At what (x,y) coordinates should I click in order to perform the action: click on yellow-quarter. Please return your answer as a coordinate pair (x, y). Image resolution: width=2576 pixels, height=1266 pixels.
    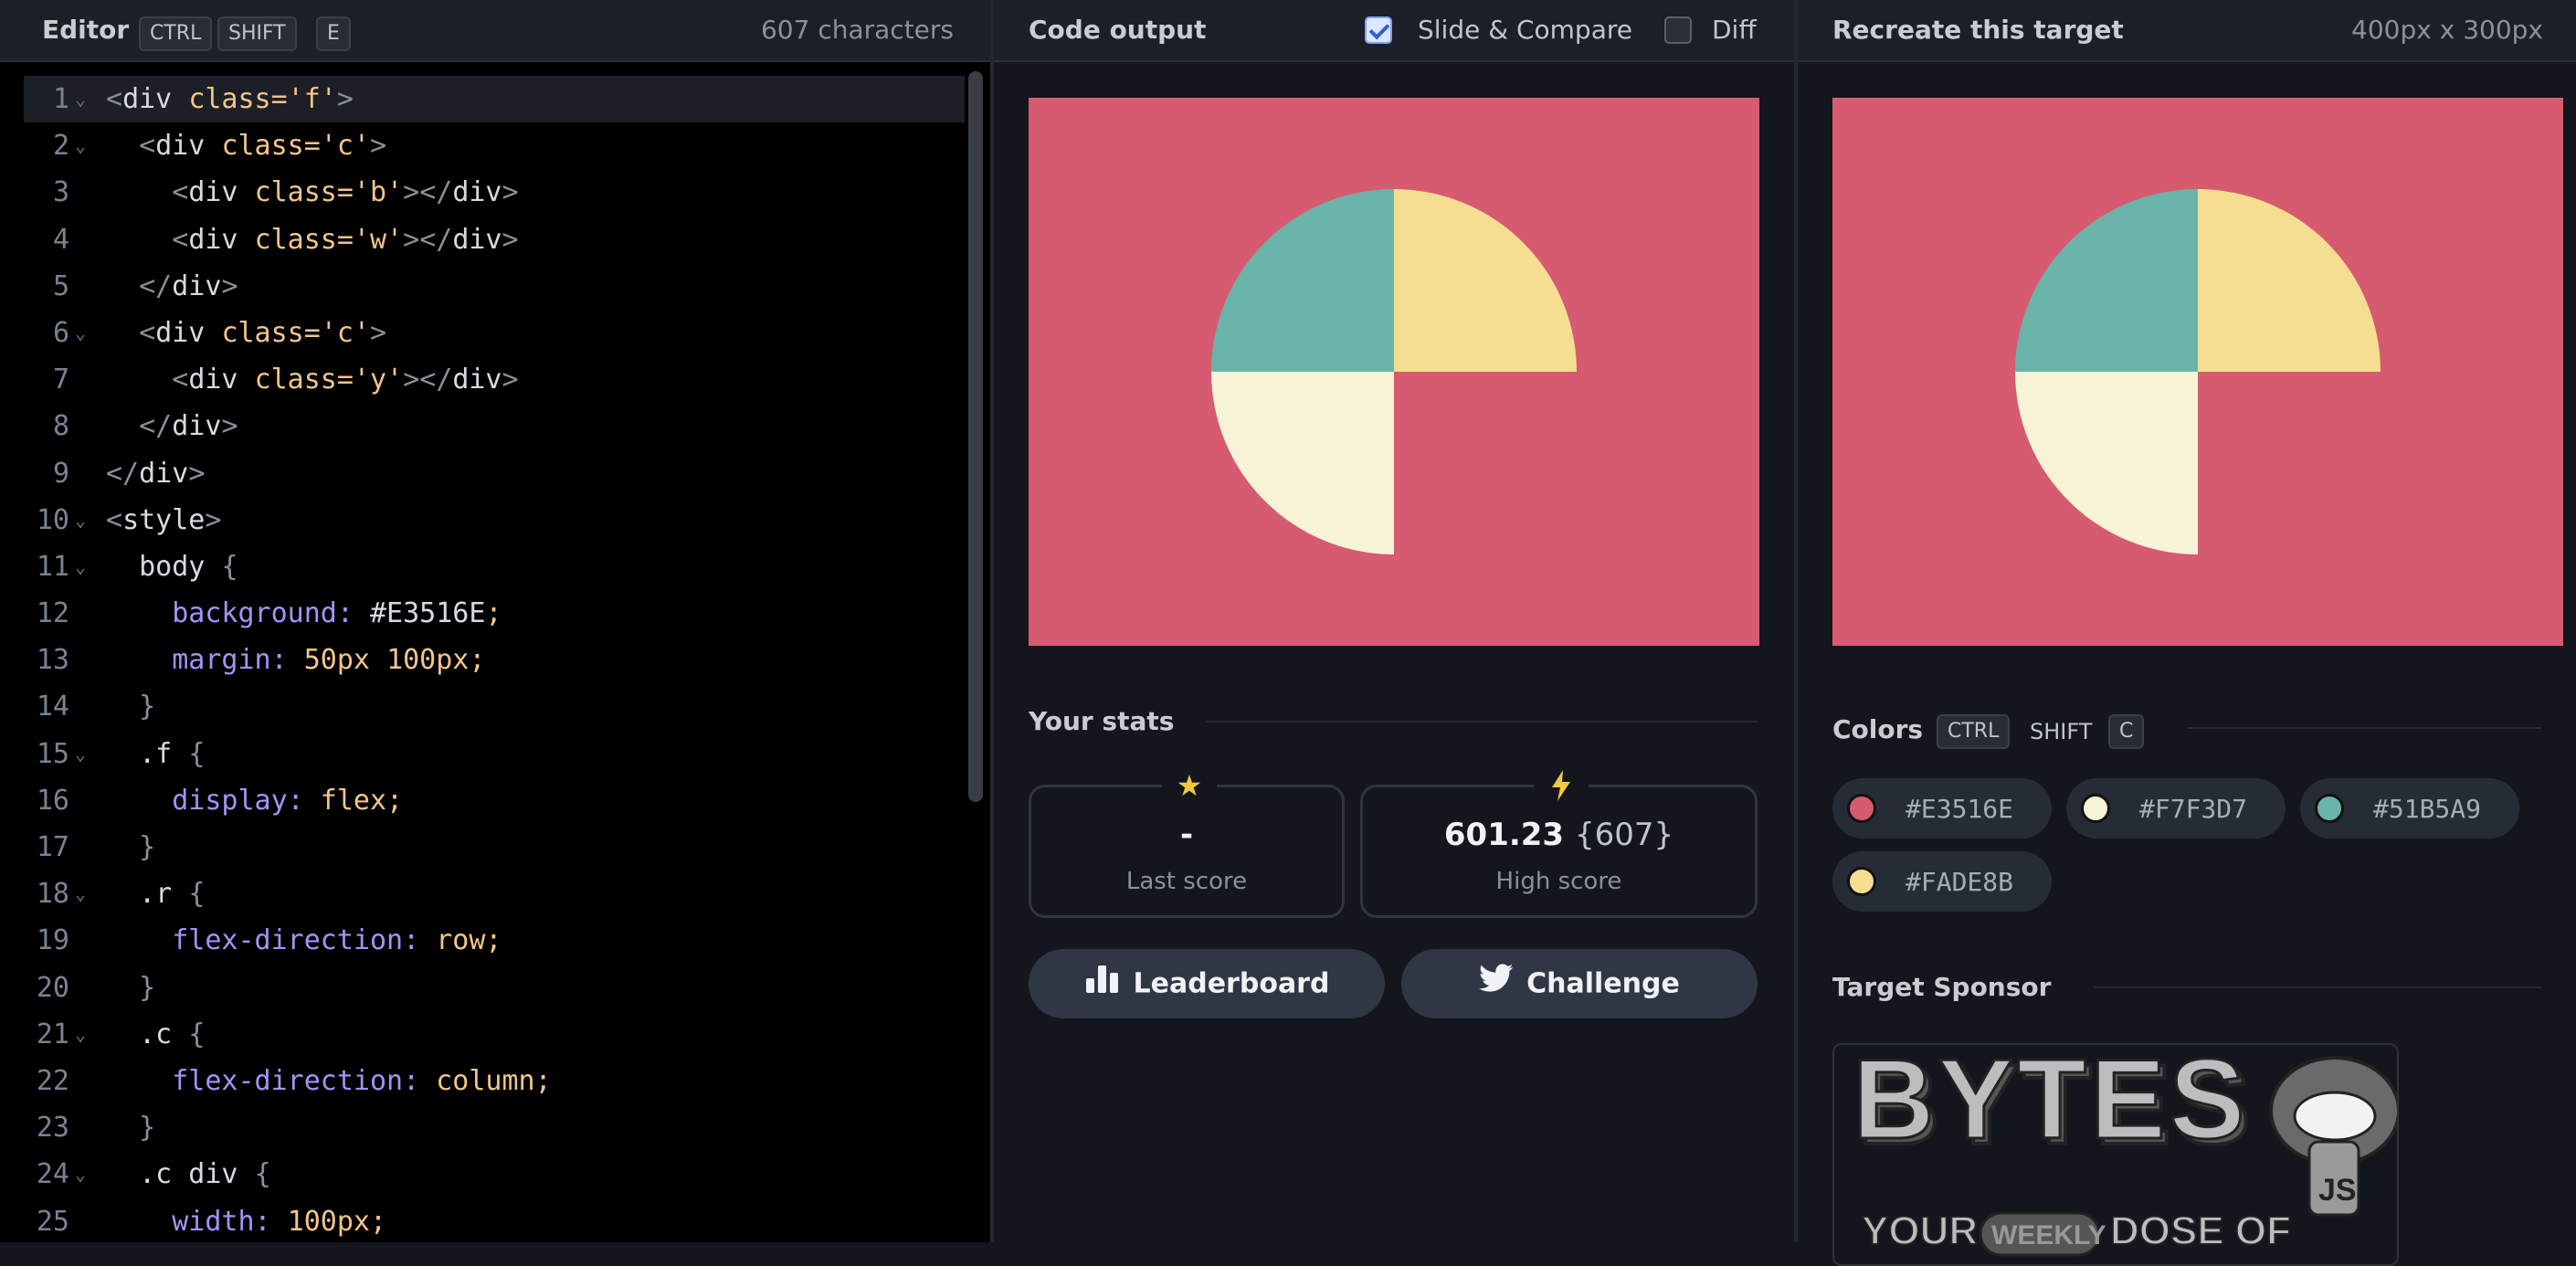
    Looking at the image, I should click on (1485, 281).